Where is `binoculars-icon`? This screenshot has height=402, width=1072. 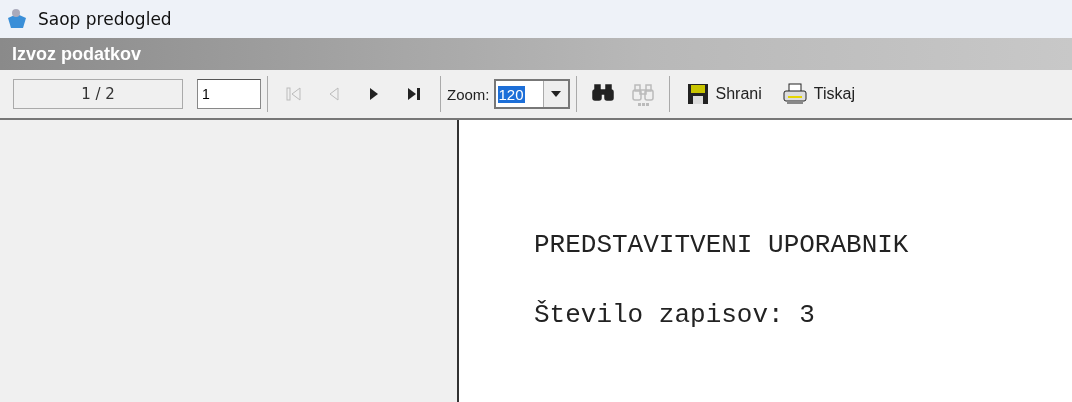
binoculars-icon is located at coordinates (642, 94).